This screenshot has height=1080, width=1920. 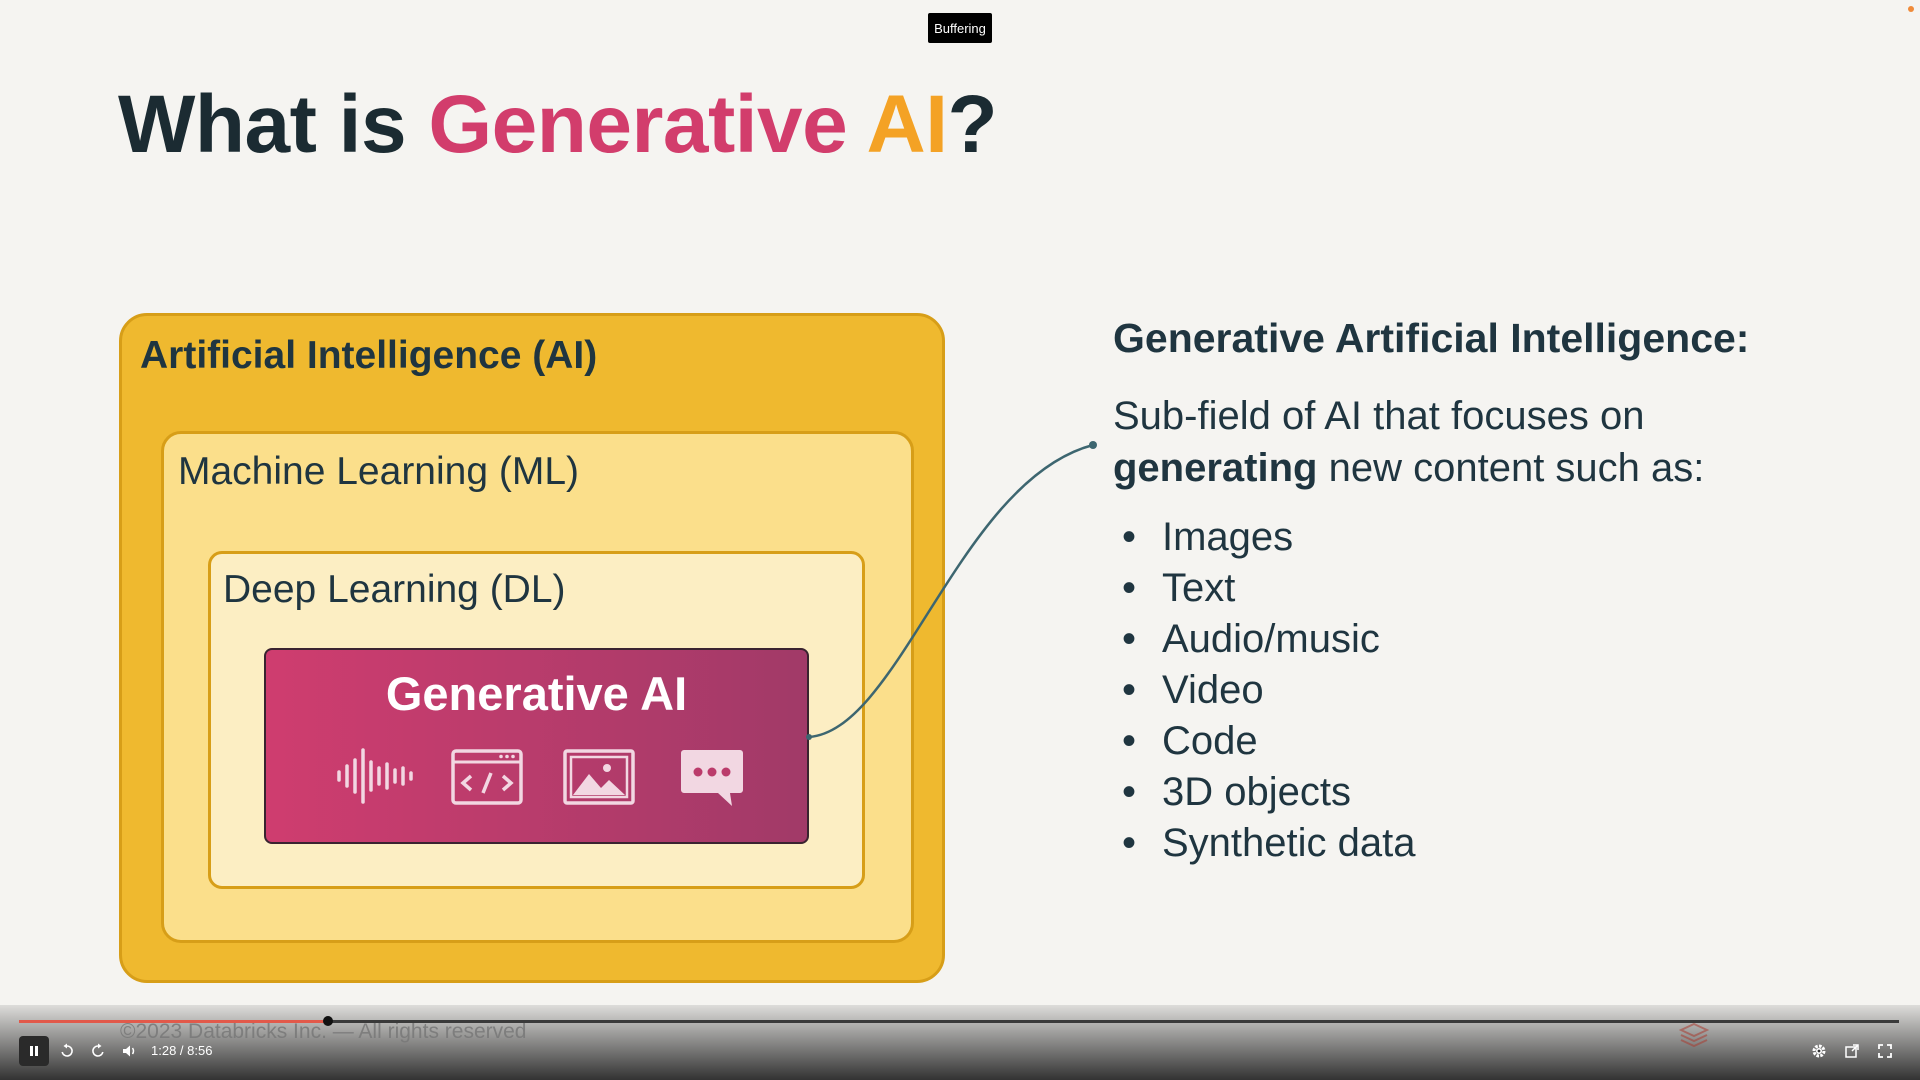 I want to click on list-item: • Text, so click(x=1179, y=588).